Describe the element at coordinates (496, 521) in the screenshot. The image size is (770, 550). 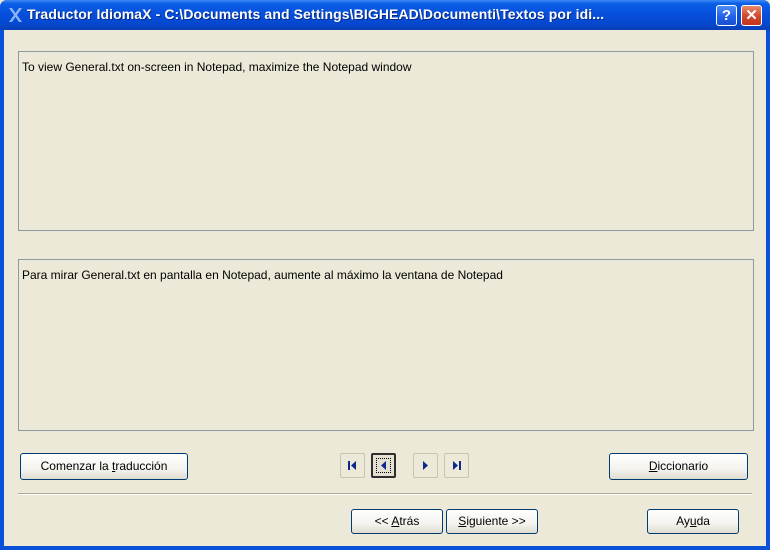
I see `next-label-suffix: iguiente >>` at that location.